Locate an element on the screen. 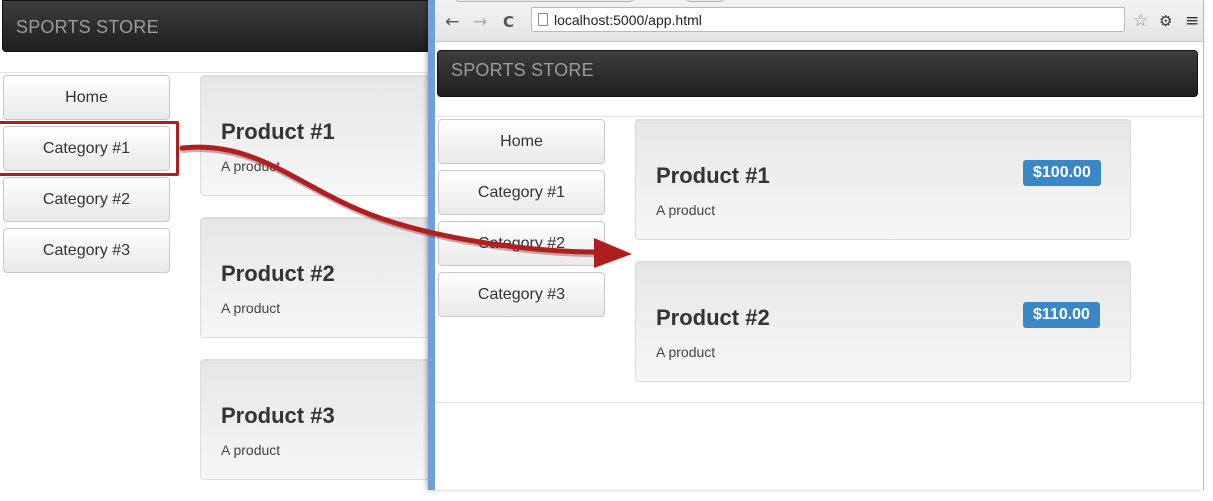 This screenshot has width=1213, height=501. new-tab-button is located at coordinates (705, 1).